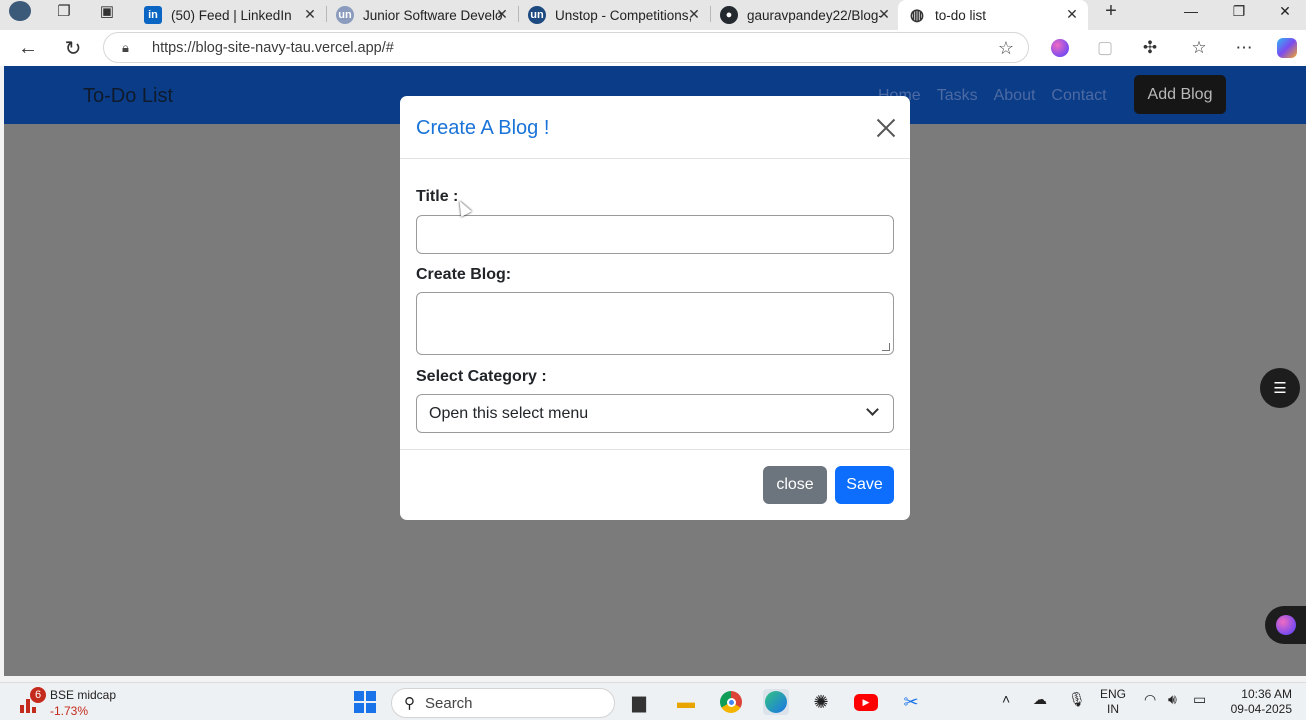 This screenshot has width=1306, height=720. Describe the element at coordinates (992, 96) in the screenshot. I see `nav-links: Home Tasks About Contact` at that location.